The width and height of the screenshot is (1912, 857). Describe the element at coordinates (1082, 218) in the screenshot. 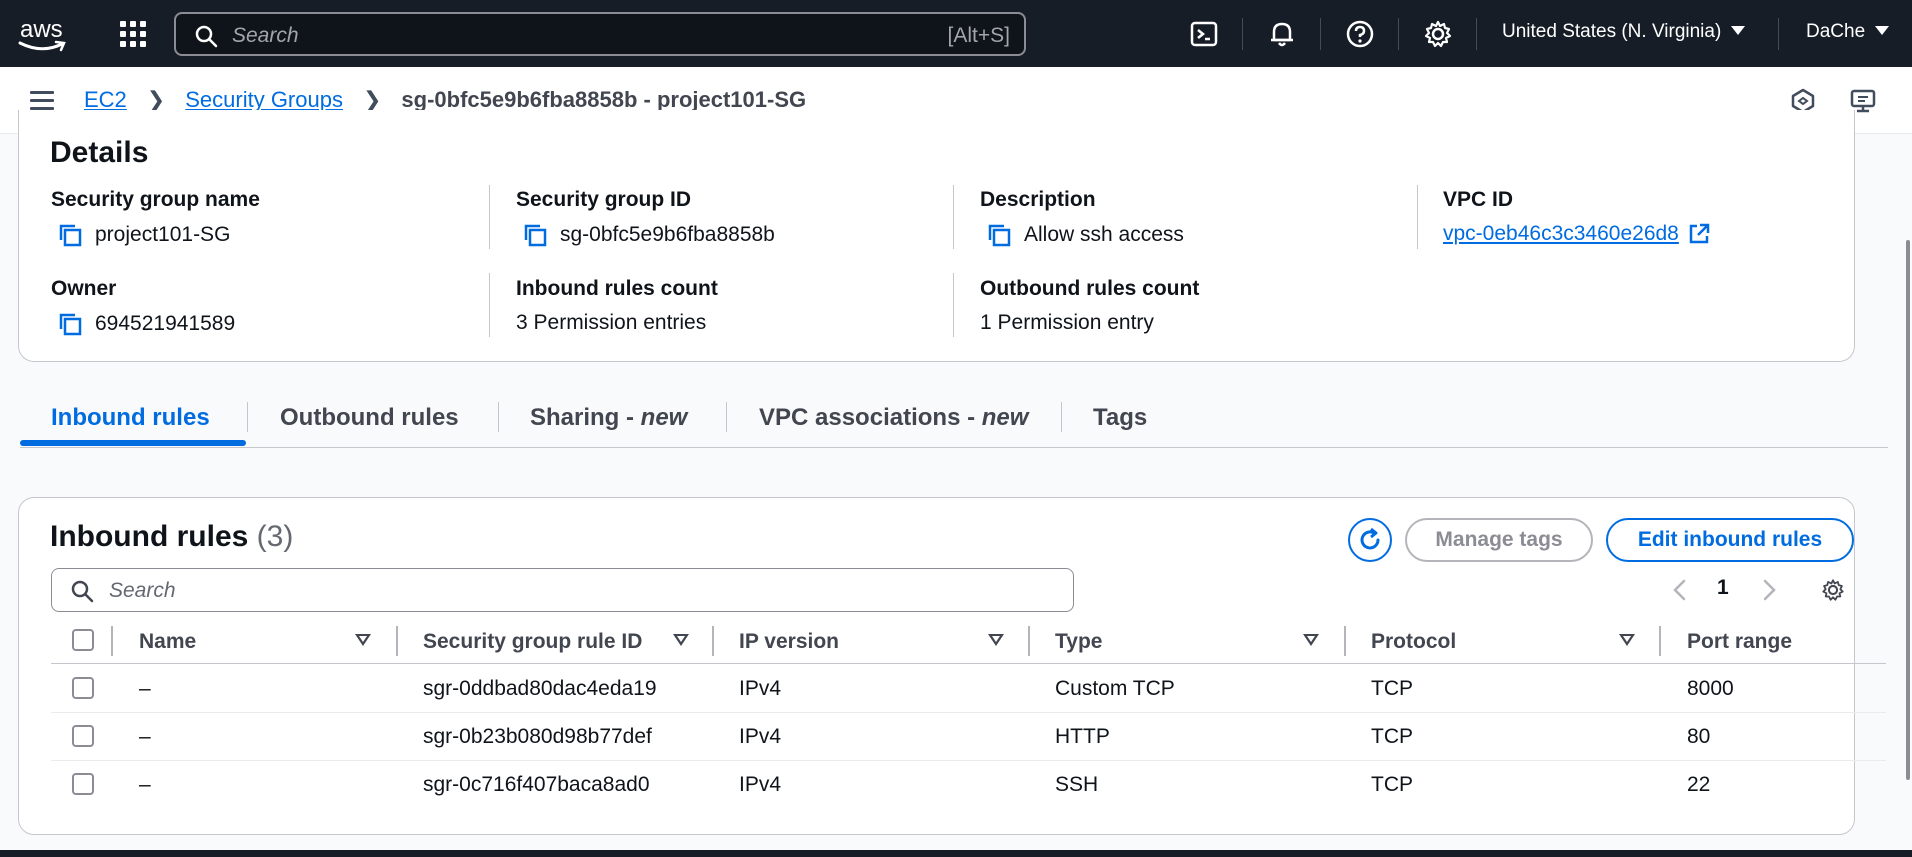

I see `description-field: Description Allow ssh access` at that location.